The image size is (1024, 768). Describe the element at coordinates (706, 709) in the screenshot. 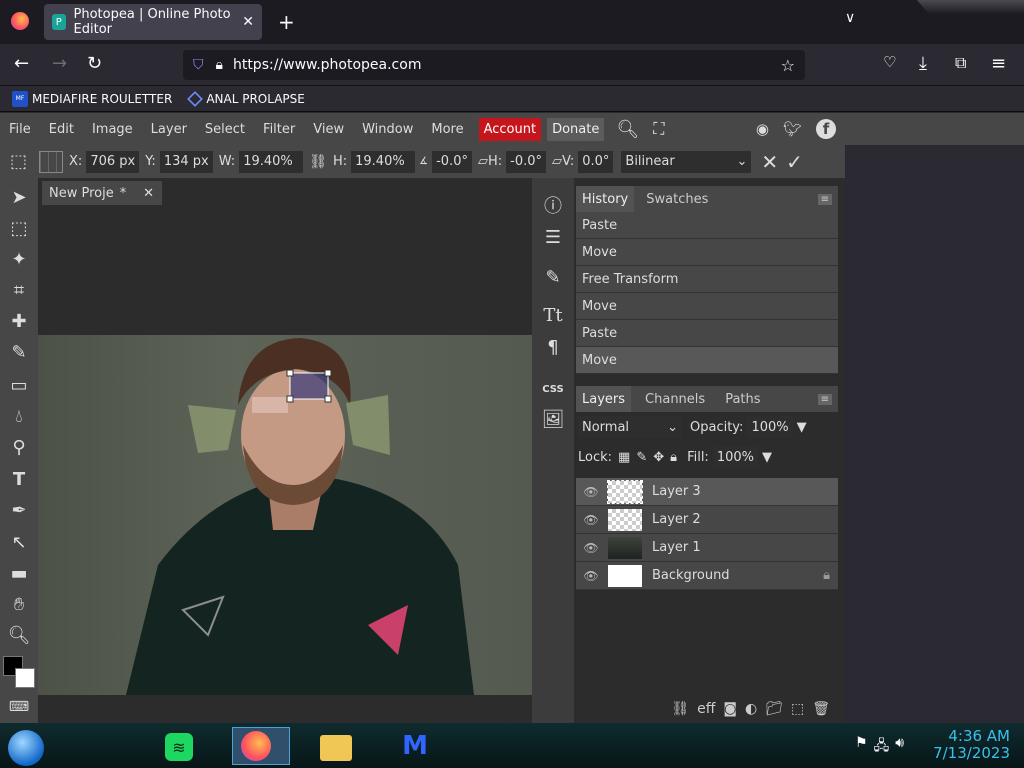

I see `layer-effects-icon: eff` at that location.